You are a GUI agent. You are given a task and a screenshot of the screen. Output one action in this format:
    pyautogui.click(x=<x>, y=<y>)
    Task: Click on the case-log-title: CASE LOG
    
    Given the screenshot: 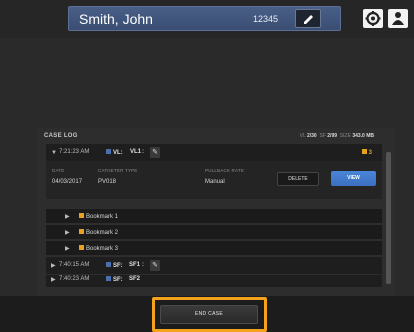 What is the action you would take?
    pyautogui.click(x=61, y=136)
    